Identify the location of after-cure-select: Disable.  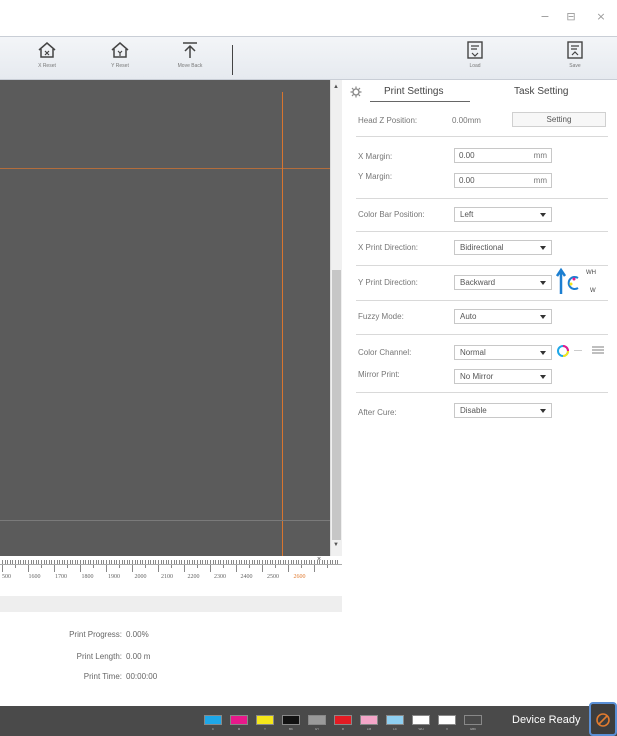
(503, 410).